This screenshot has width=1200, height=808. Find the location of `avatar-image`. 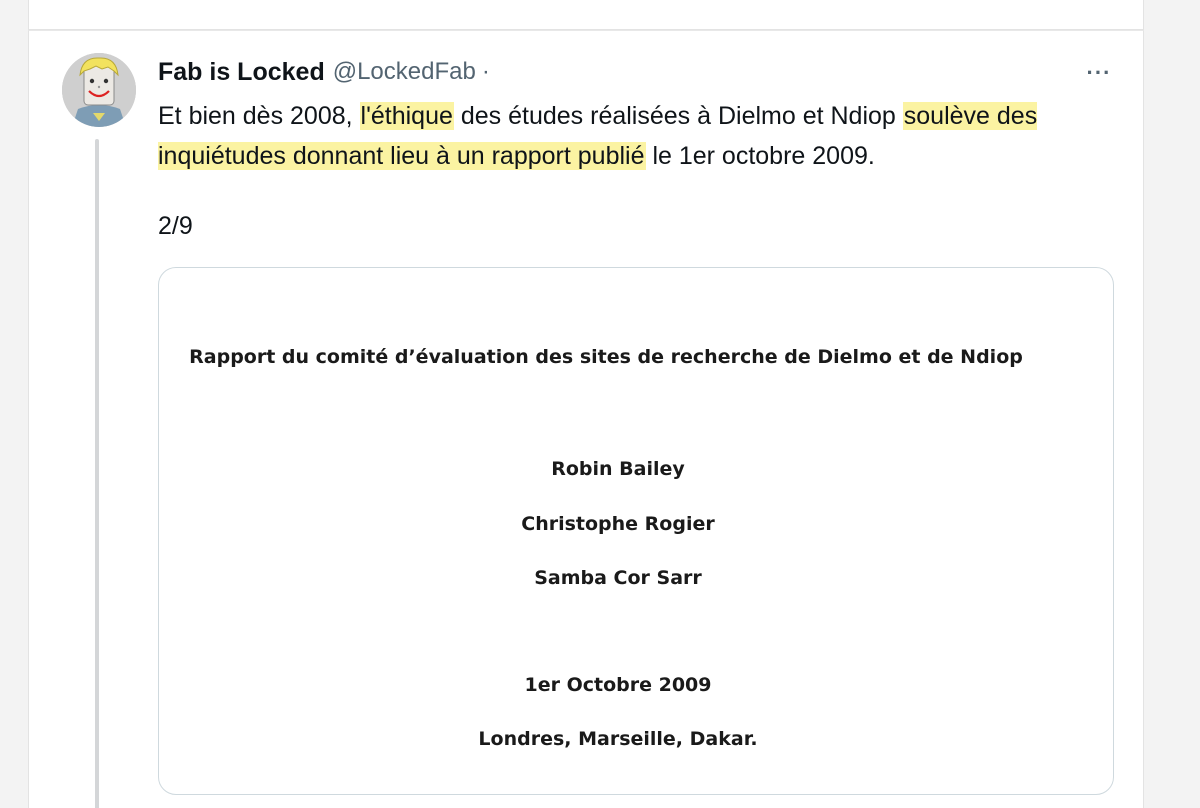

avatar-image is located at coordinates (99, 90).